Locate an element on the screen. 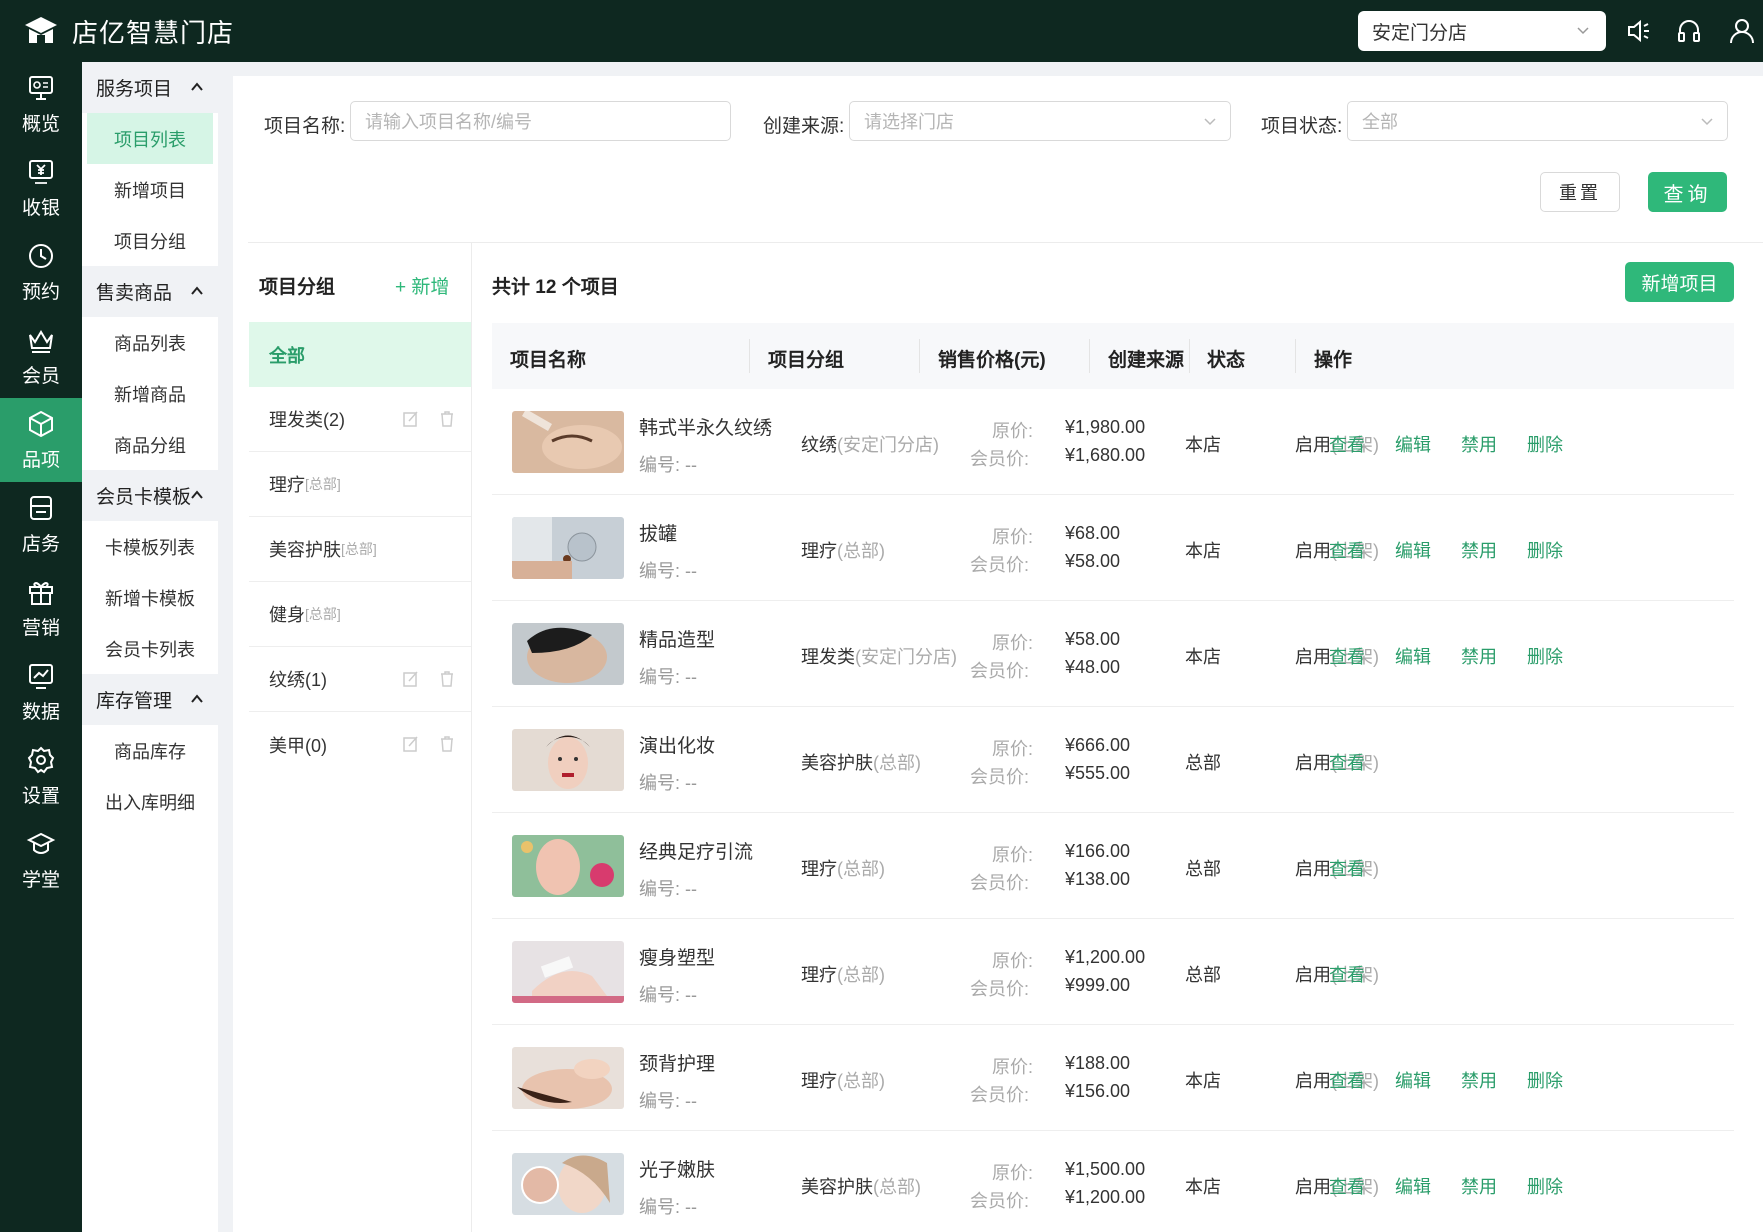  group-item: 美甲(0) is located at coordinates (360, 744).